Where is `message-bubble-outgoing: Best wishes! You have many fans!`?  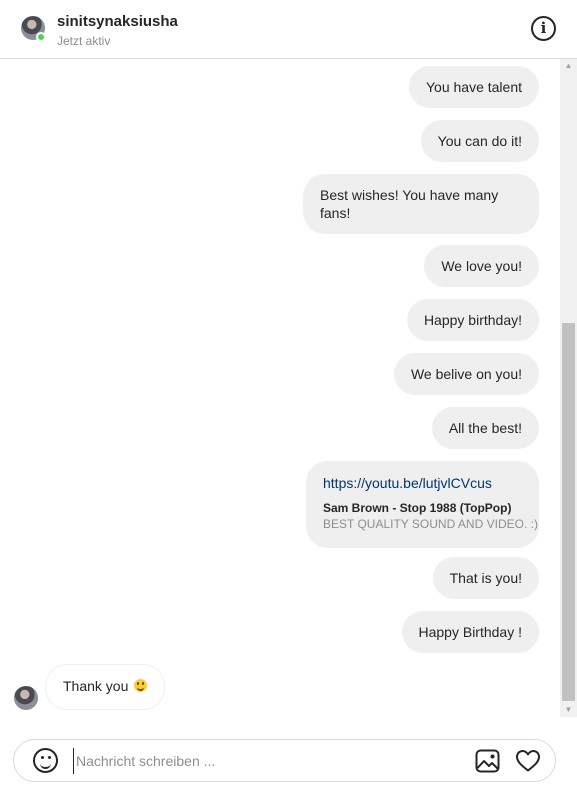 message-bubble-outgoing: Best wishes! You have many fans! is located at coordinates (421, 204).